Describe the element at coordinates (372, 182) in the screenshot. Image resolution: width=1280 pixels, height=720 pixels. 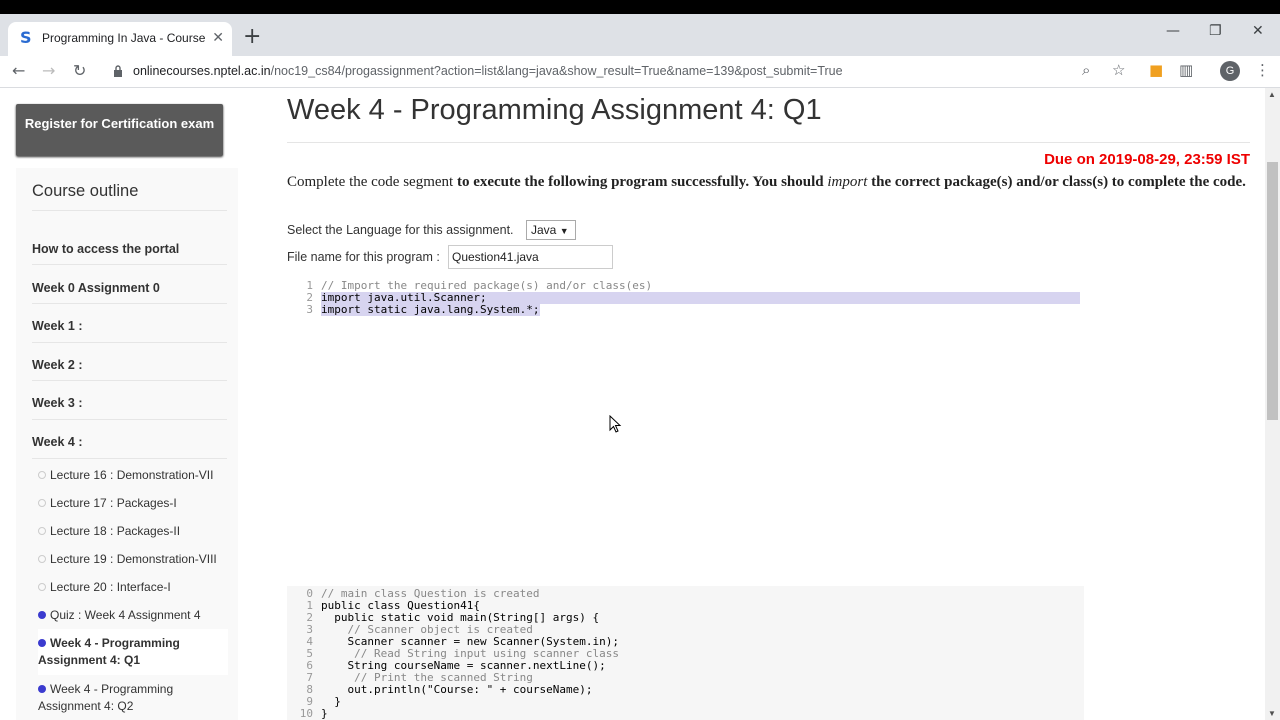
I see `desc-text: Complete the code segment` at that location.